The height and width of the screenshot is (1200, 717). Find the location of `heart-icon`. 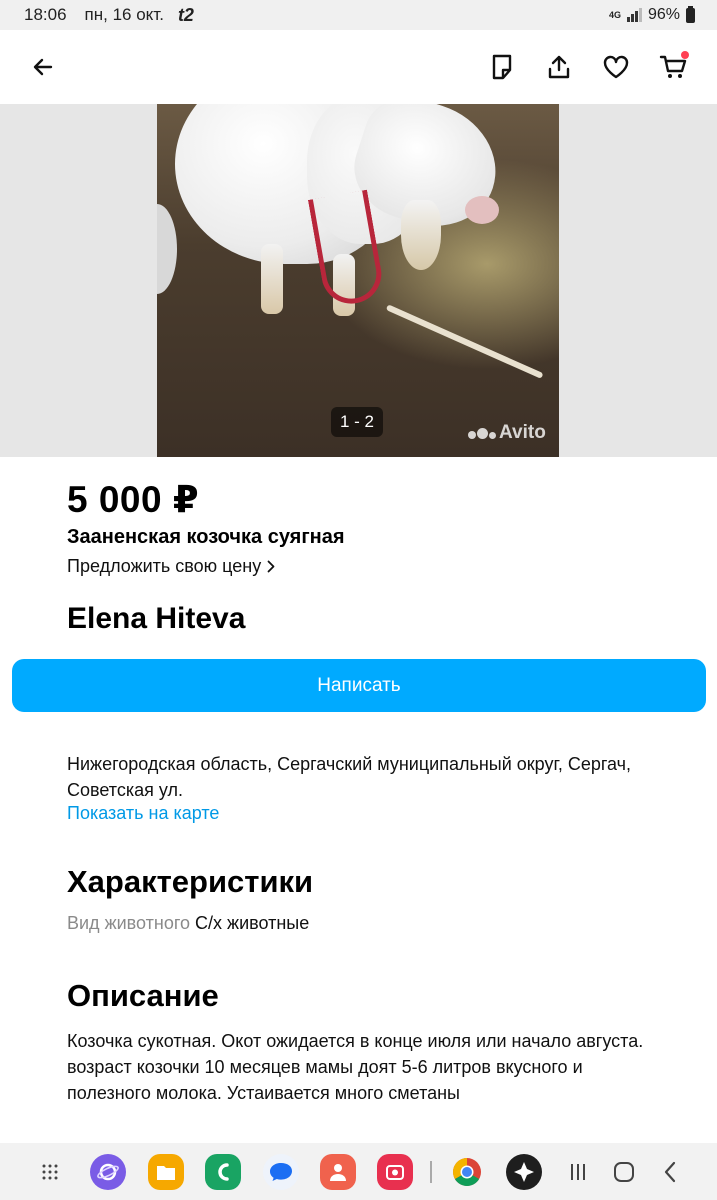

heart-icon is located at coordinates (616, 67).